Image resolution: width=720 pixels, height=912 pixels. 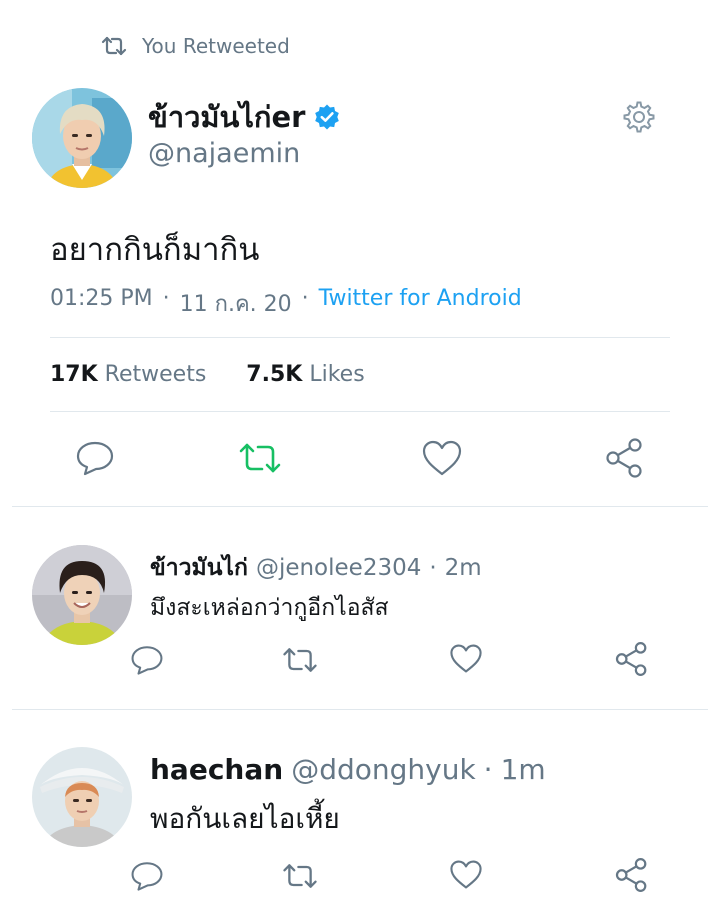 I want to click on reply-header: ข้าวมันไก่ @jenolee2304 · 2m, so click(x=316, y=568).